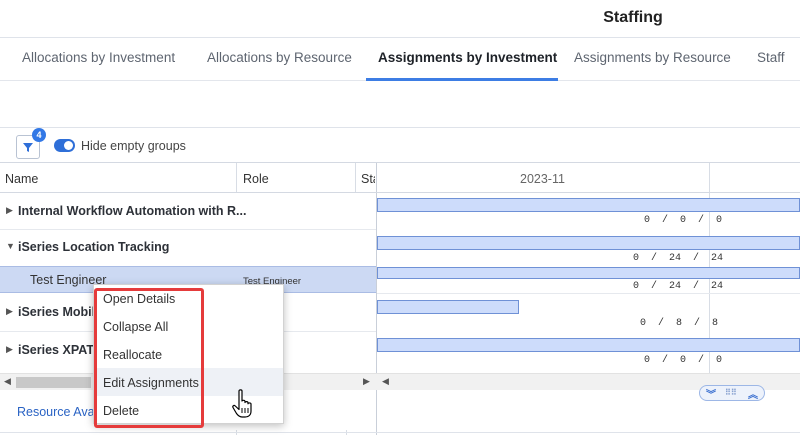  What do you see at coordinates (542, 179) in the screenshot?
I see `gantt-period-label: 2023-11` at bounding box center [542, 179].